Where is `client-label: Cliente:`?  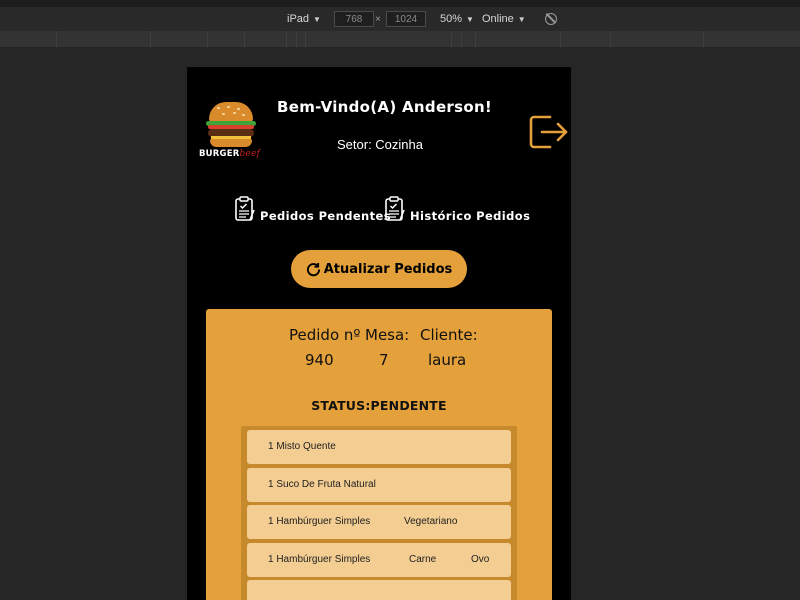 client-label: Cliente: is located at coordinates (449, 335).